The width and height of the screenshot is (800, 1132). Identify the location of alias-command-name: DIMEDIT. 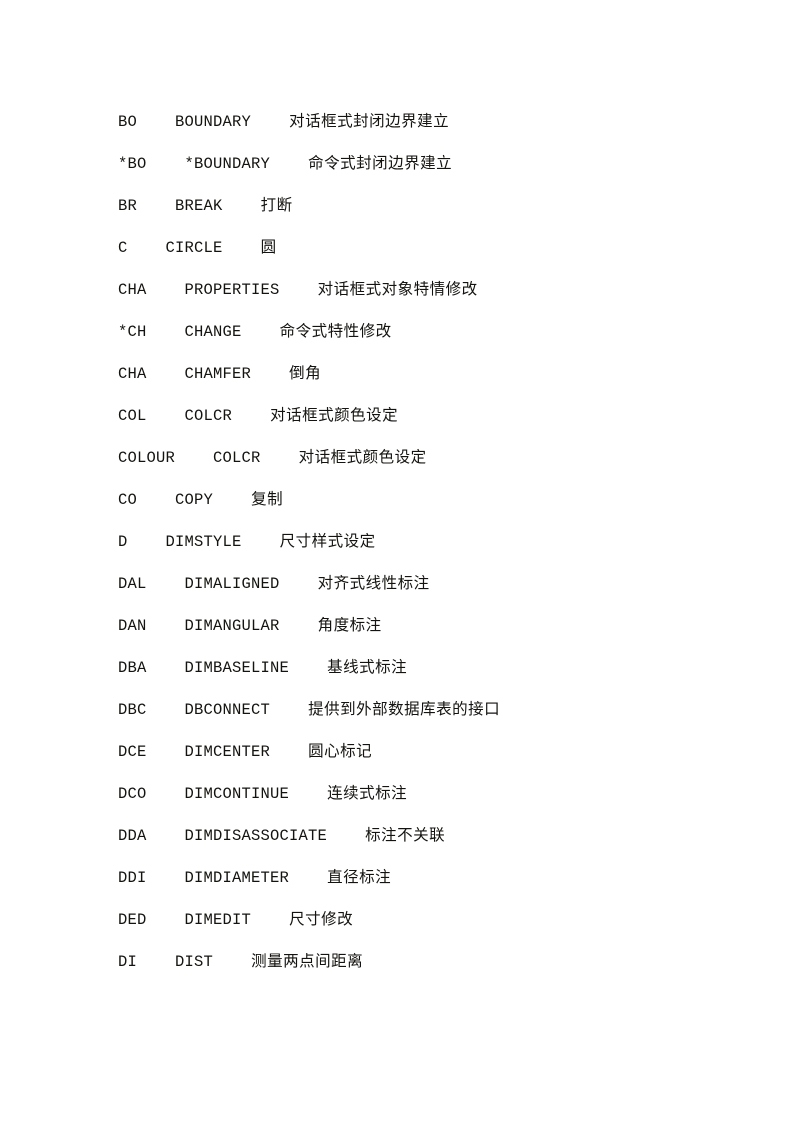
(218, 920).